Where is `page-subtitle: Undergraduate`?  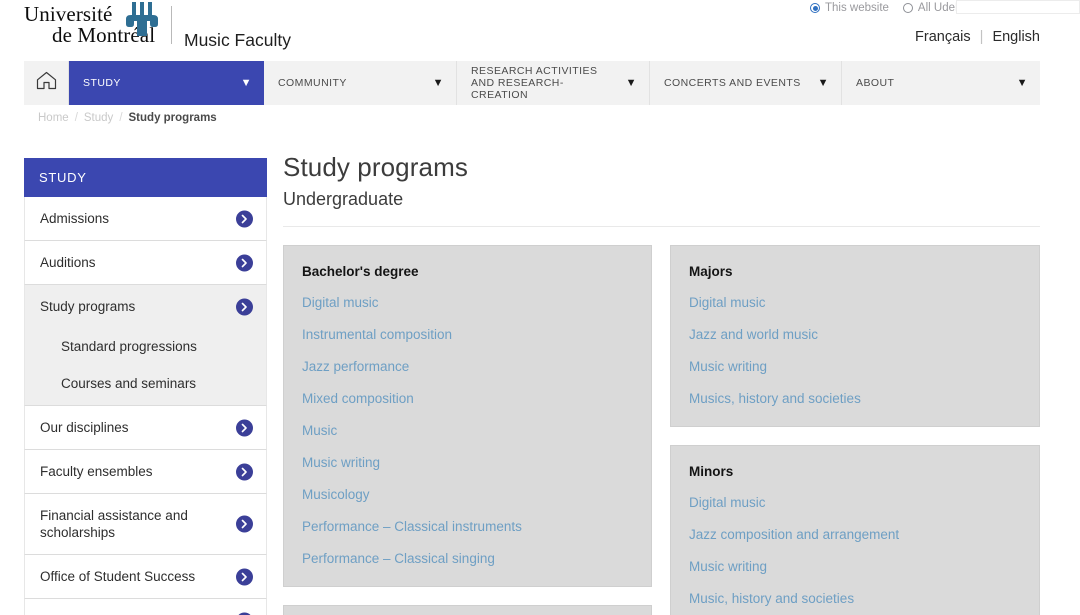
page-subtitle: Undergraduate is located at coordinates (343, 199).